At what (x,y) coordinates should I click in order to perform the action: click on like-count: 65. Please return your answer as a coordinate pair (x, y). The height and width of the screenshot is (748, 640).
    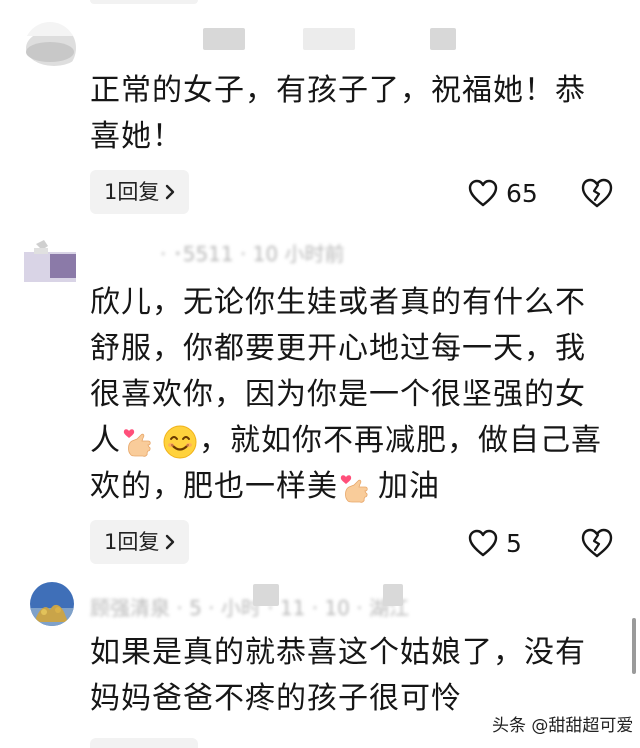
    Looking at the image, I should click on (522, 193).